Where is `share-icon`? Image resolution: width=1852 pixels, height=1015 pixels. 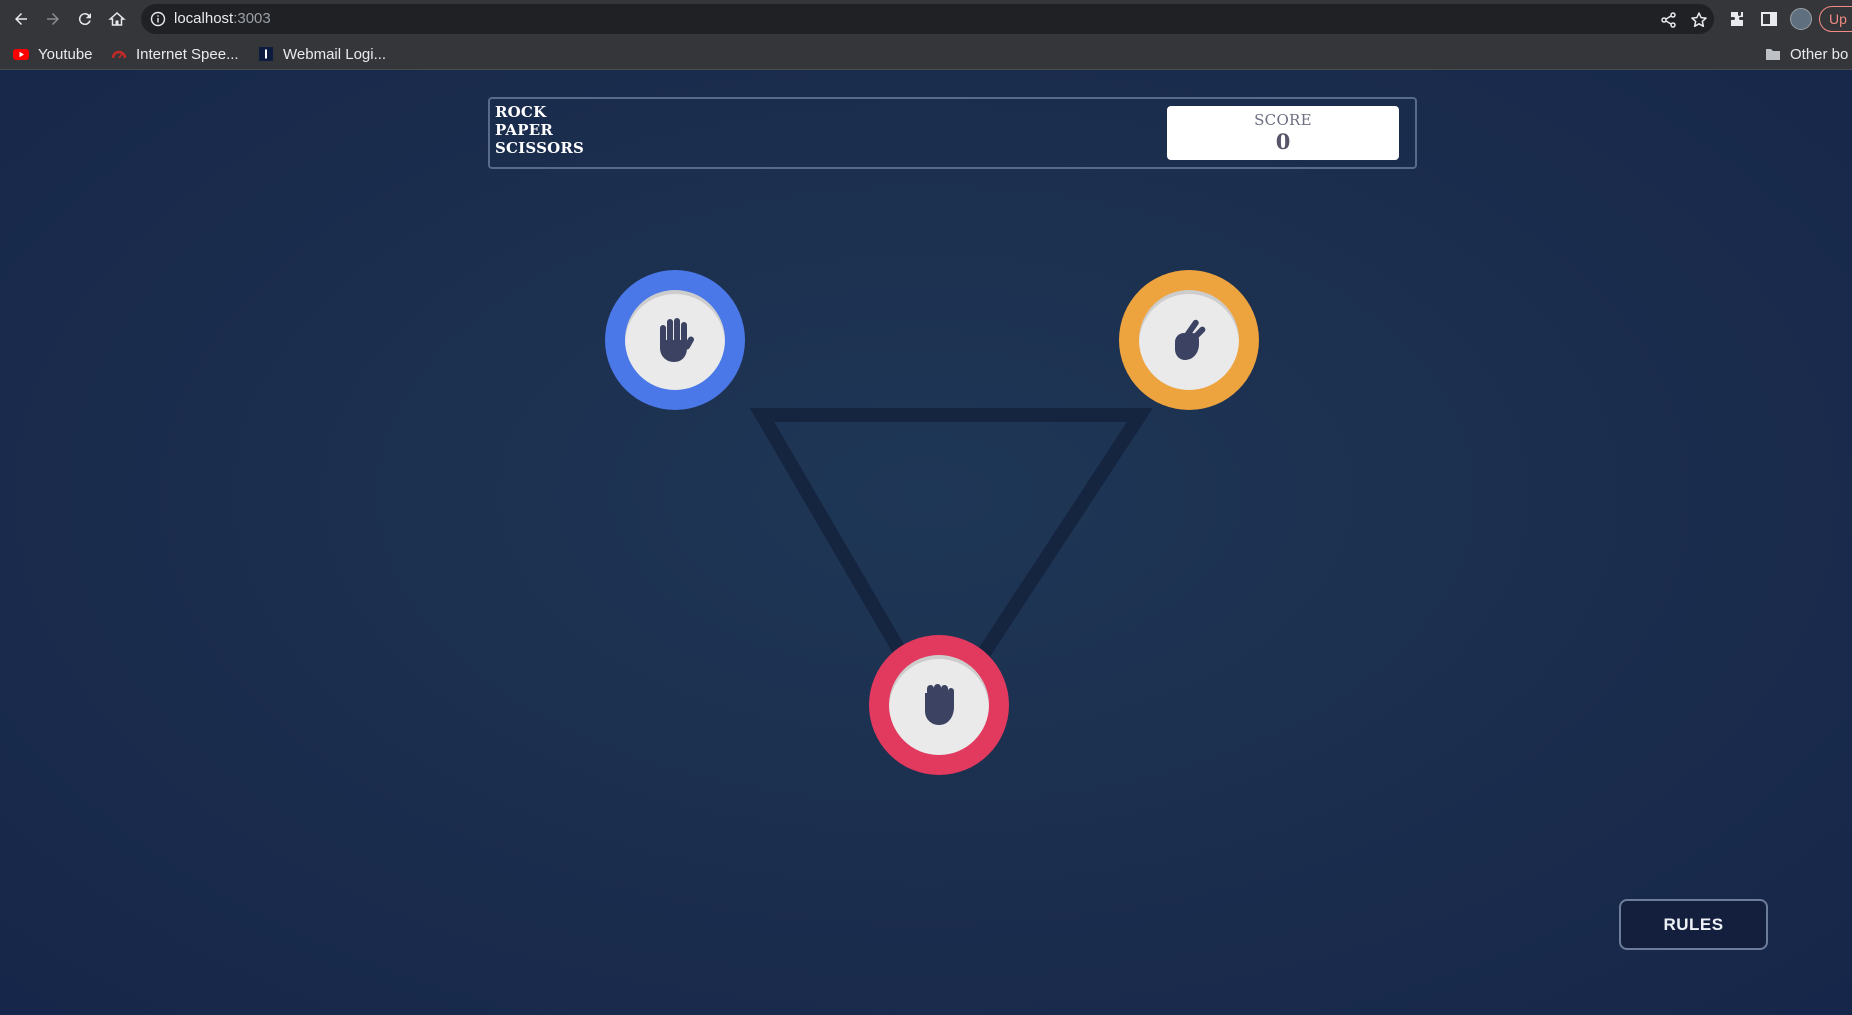
share-icon is located at coordinates (1669, 20).